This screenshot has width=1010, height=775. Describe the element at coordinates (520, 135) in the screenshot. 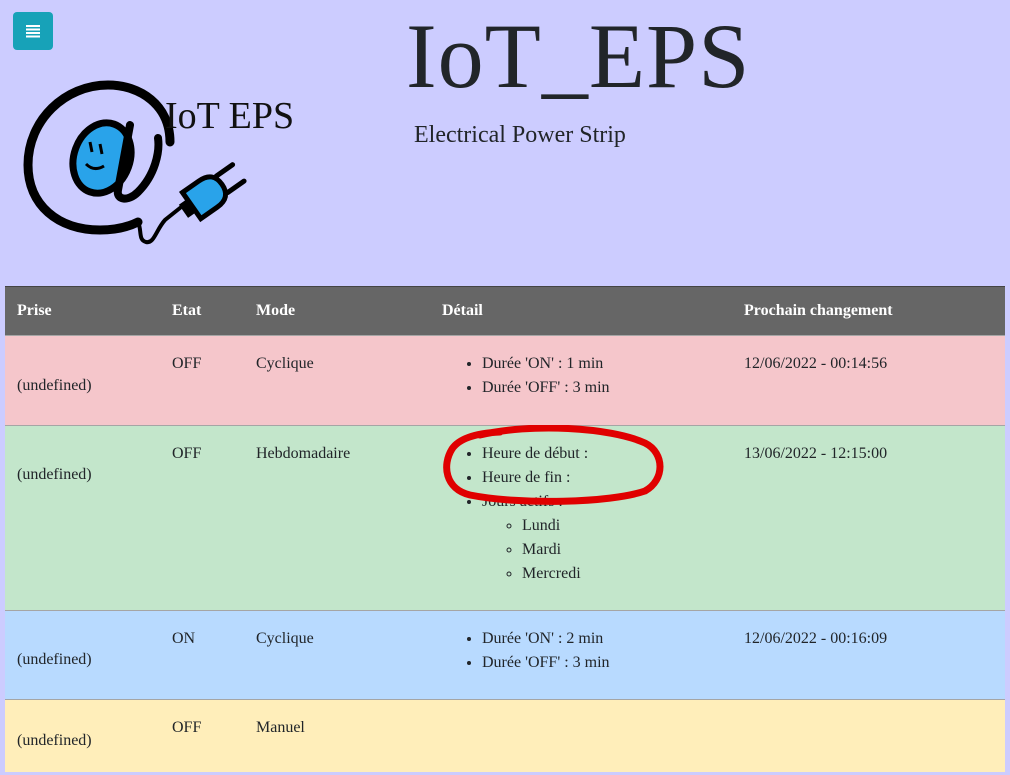

I see `page-subtitle: Electrical Power Strip` at that location.